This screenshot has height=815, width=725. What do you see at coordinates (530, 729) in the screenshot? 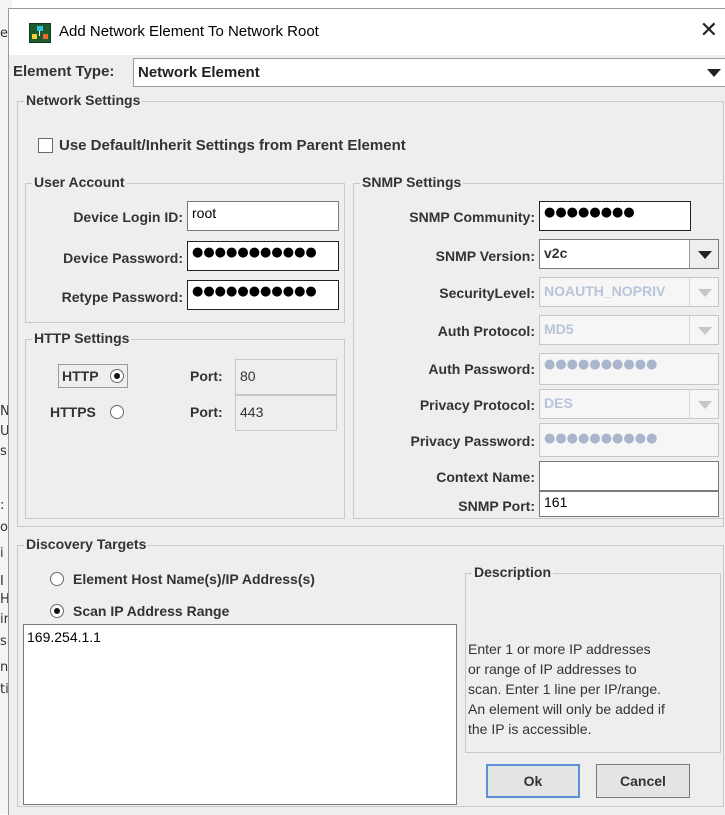
I see `description-line: the IP is accessible.` at bounding box center [530, 729].